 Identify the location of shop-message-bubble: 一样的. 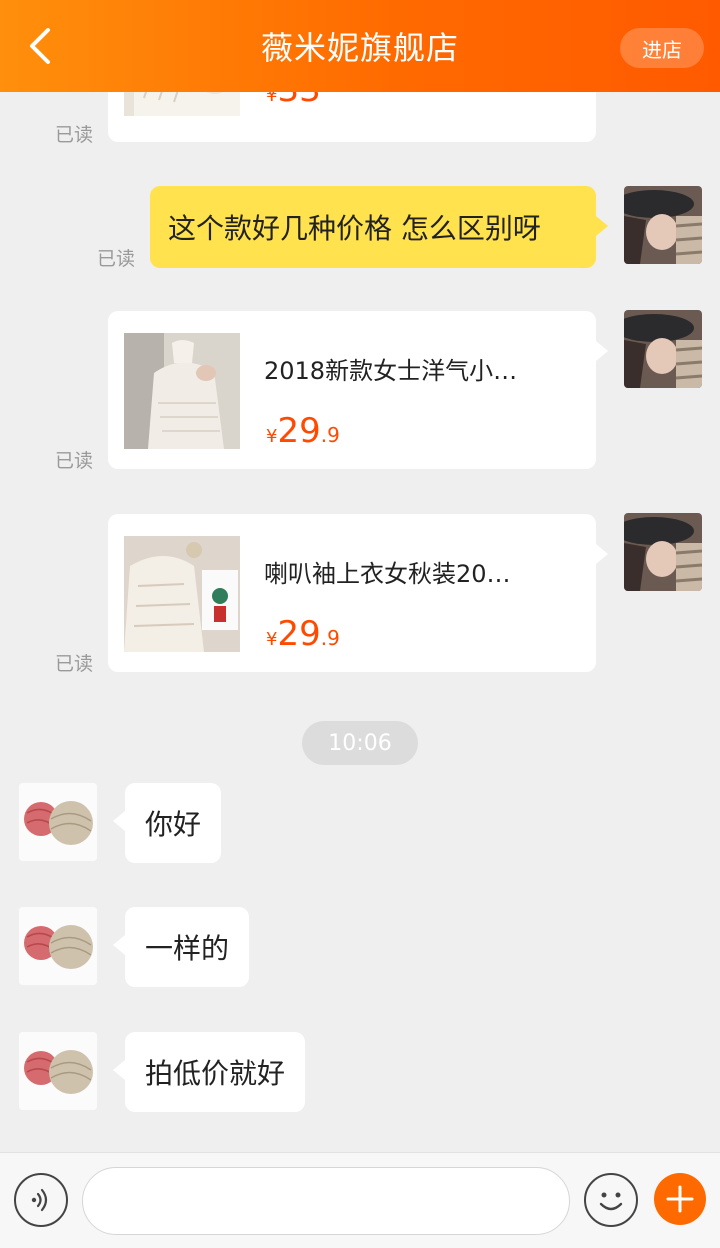
(181, 947).